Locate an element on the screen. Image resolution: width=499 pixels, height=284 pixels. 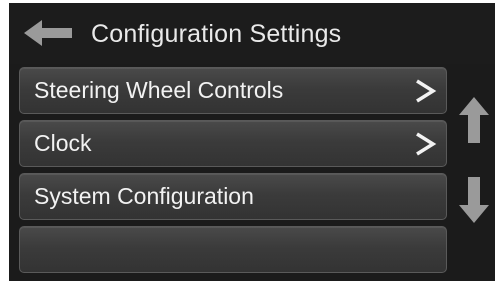
menu-item-label: Clock is located at coordinates (63, 143).